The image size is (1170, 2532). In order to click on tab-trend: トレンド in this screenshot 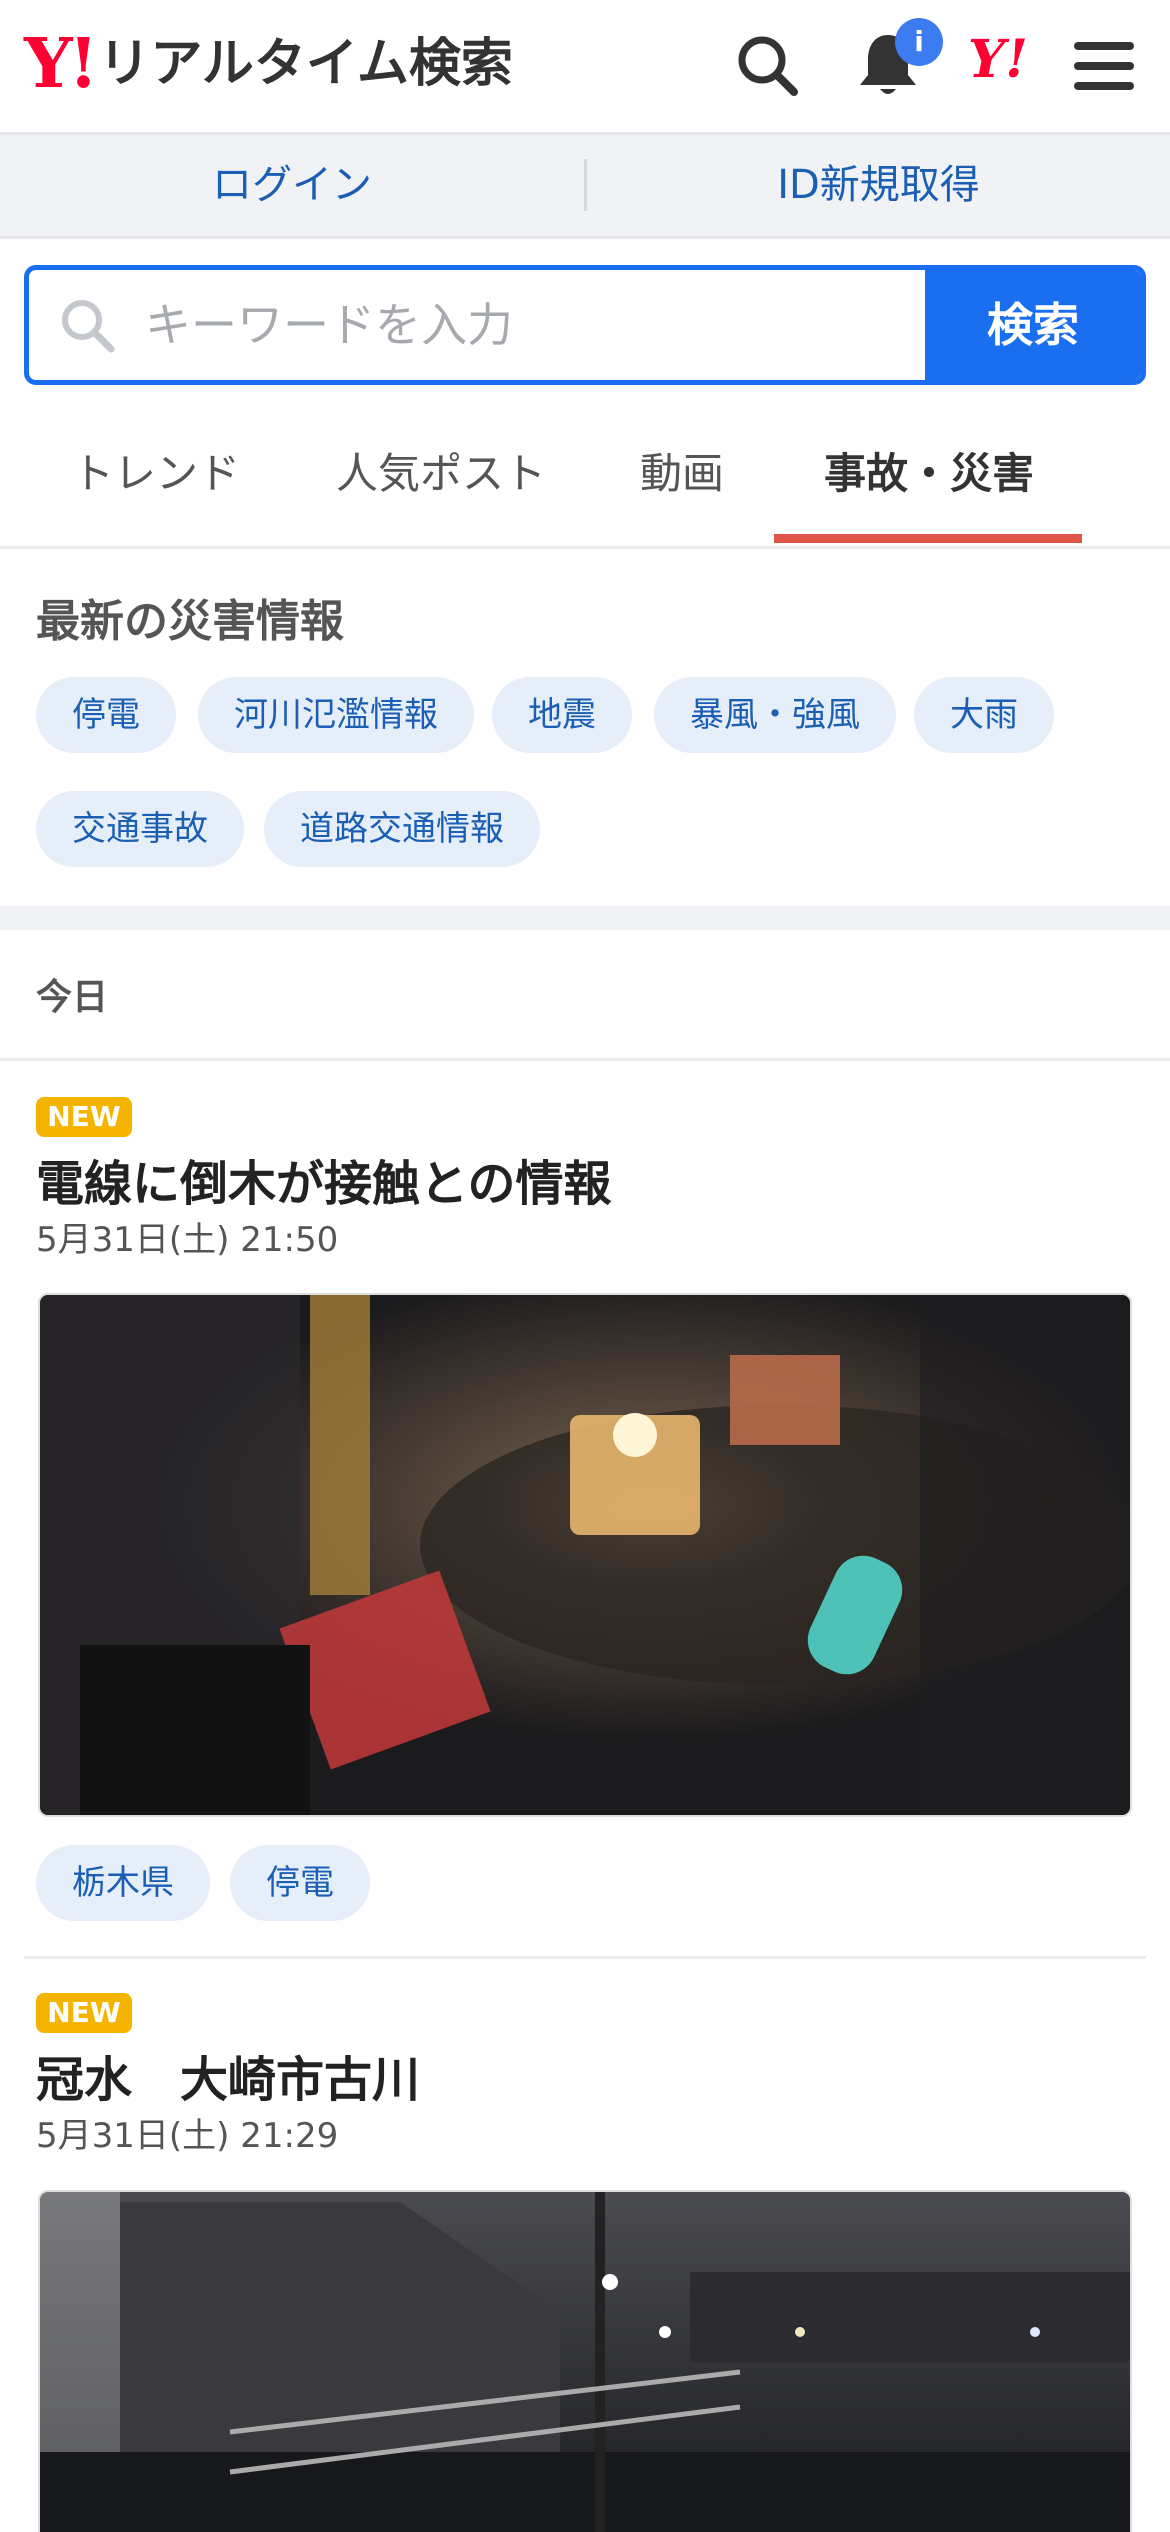, I will do `click(156, 470)`.